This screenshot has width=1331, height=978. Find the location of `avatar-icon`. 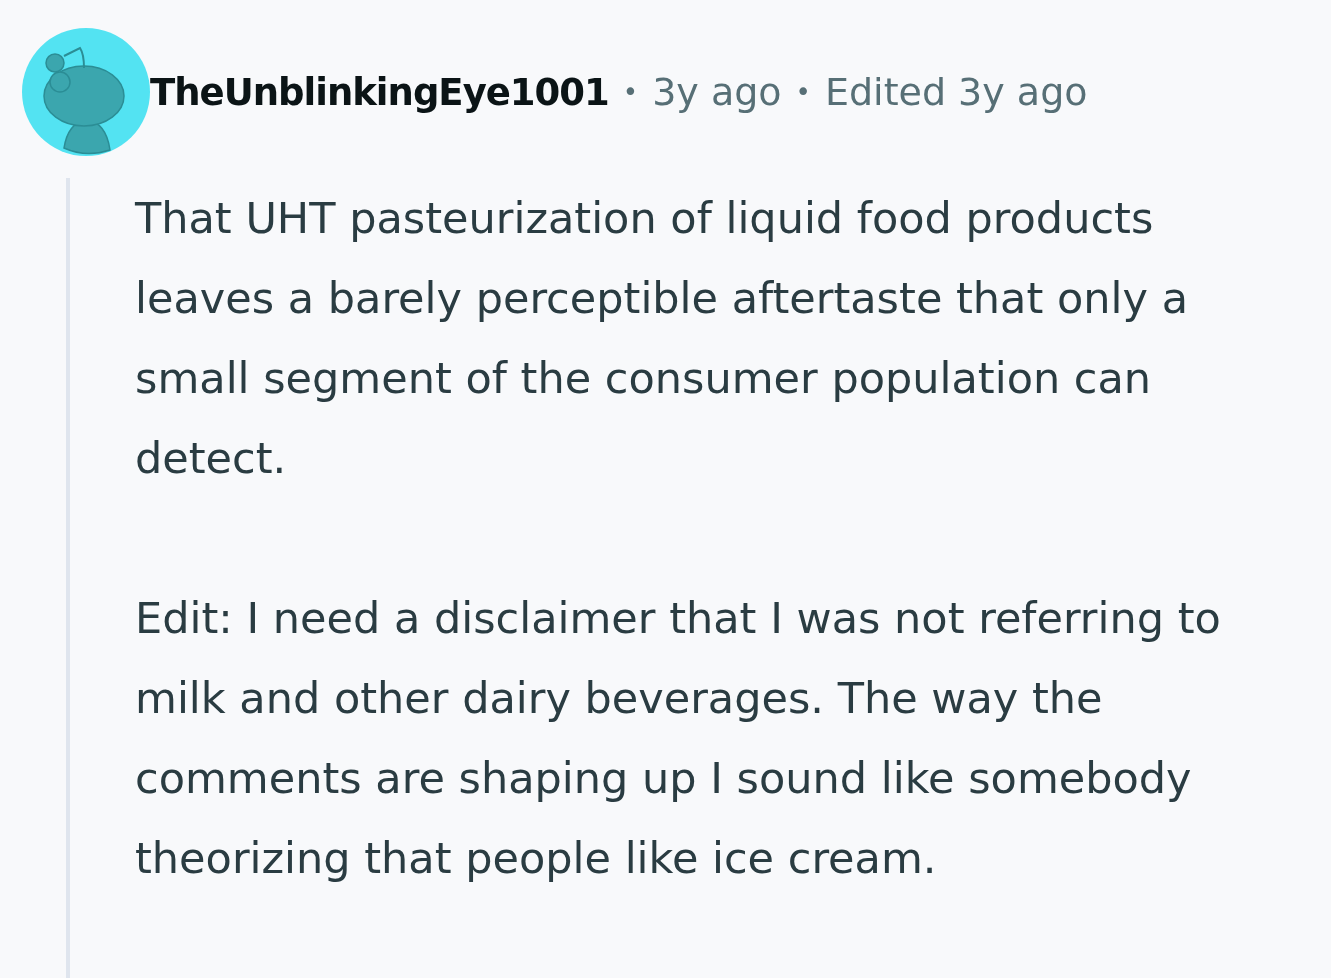

avatar-icon is located at coordinates (86, 92).